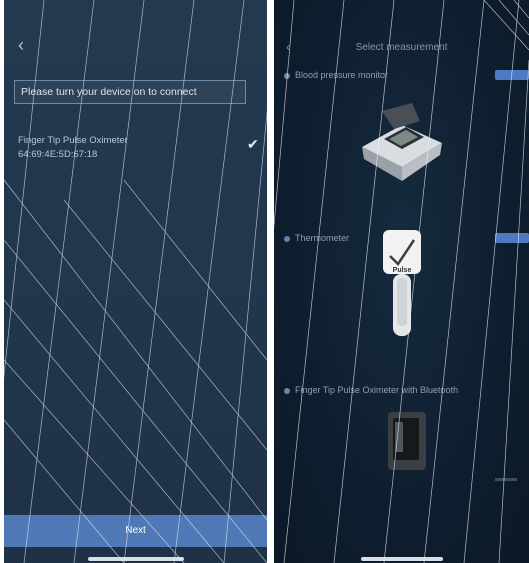 The image size is (529, 563). I want to click on page-indicator, so click(506, 479).